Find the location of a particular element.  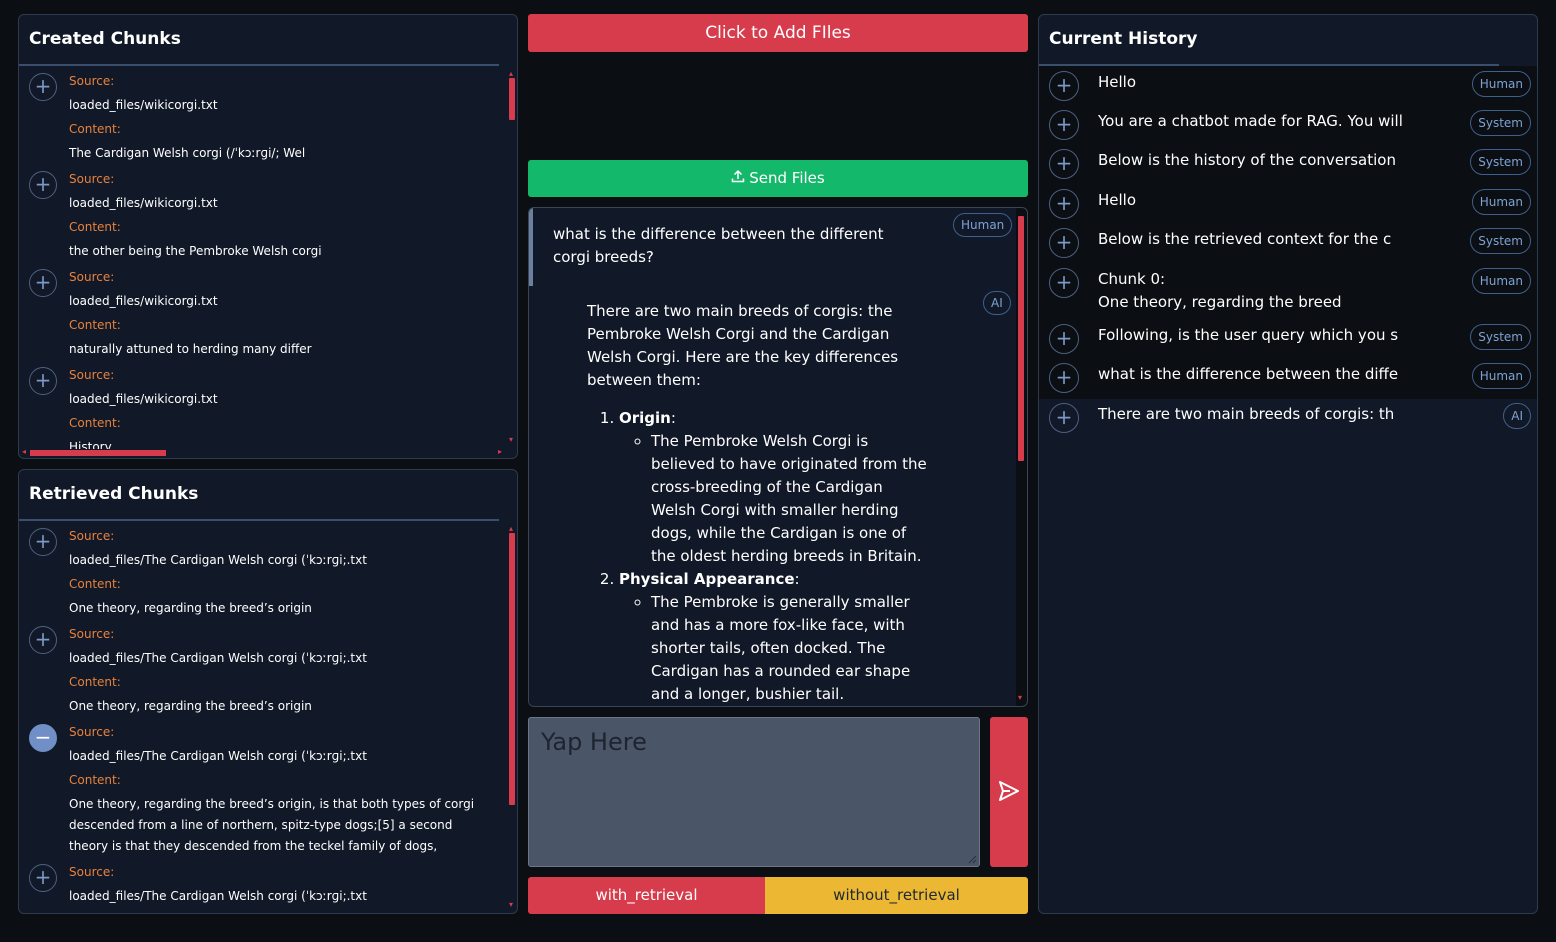

send-icon is located at coordinates (1009, 793).